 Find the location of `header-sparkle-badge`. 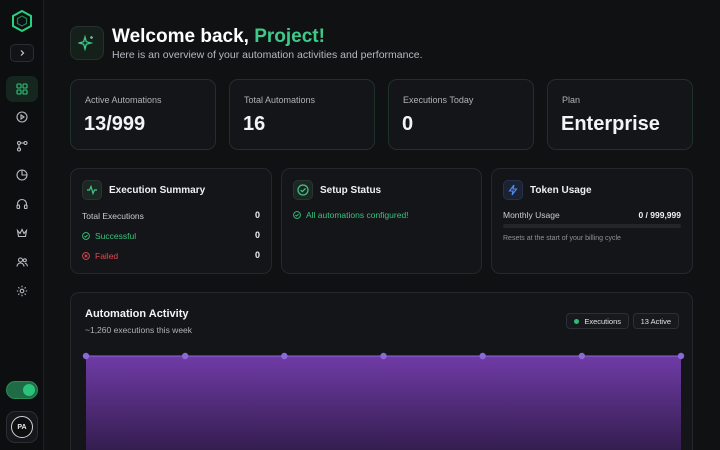

header-sparkle-badge is located at coordinates (87, 43).